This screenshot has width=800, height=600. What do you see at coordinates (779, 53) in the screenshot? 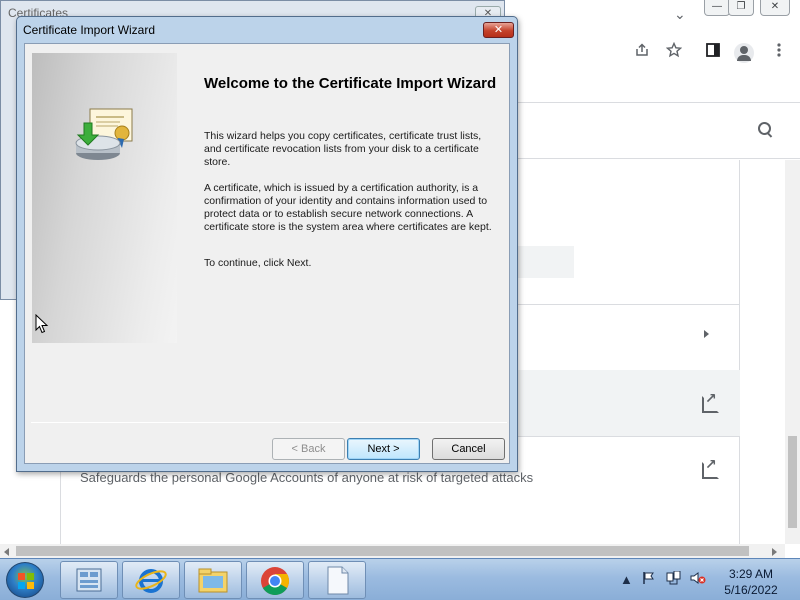
I see `menu-icon` at bounding box center [779, 53].